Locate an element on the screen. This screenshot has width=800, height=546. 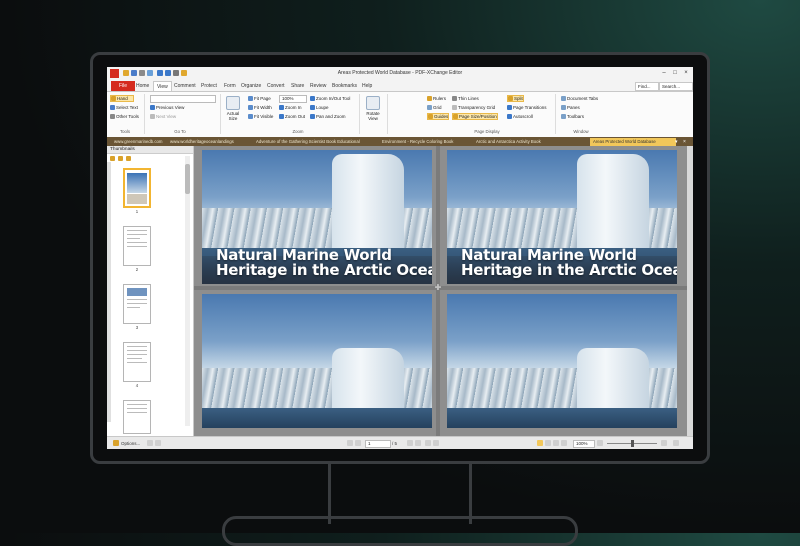
pan-zoom-icon is located at coordinates (312, 117).